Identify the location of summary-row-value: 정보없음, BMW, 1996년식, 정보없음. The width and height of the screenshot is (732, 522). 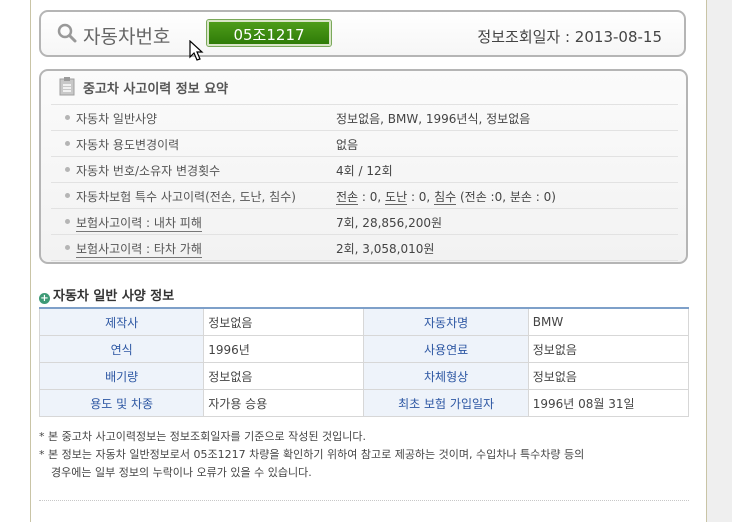
(433, 119).